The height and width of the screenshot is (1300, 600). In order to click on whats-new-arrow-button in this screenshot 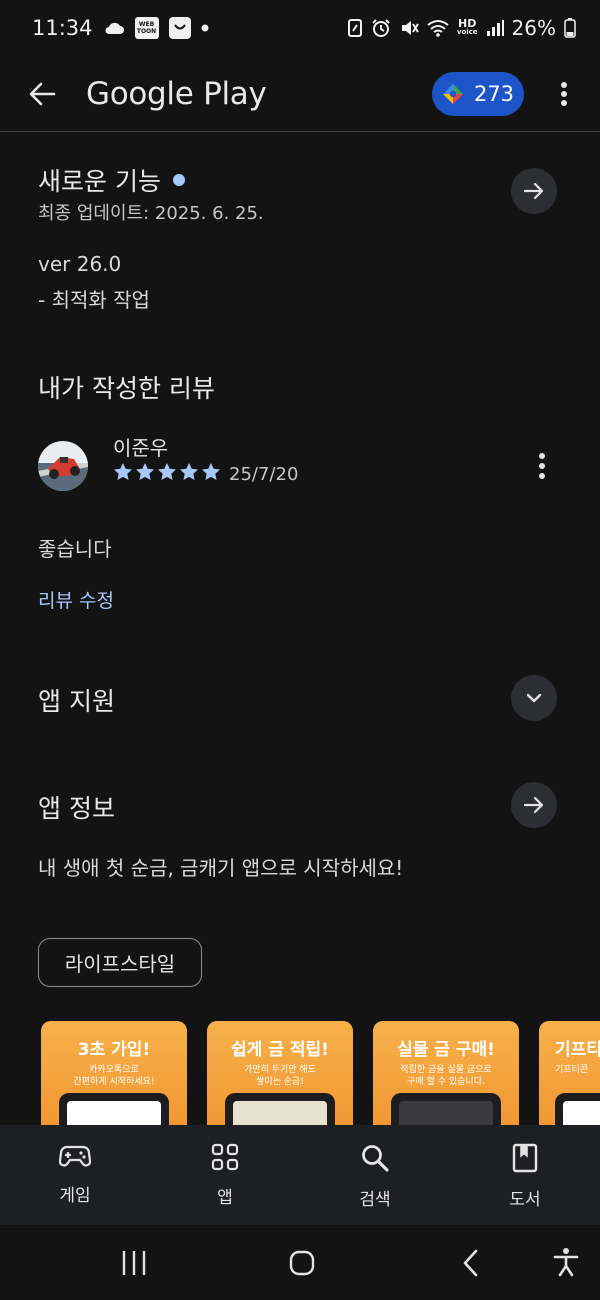, I will do `click(534, 191)`.